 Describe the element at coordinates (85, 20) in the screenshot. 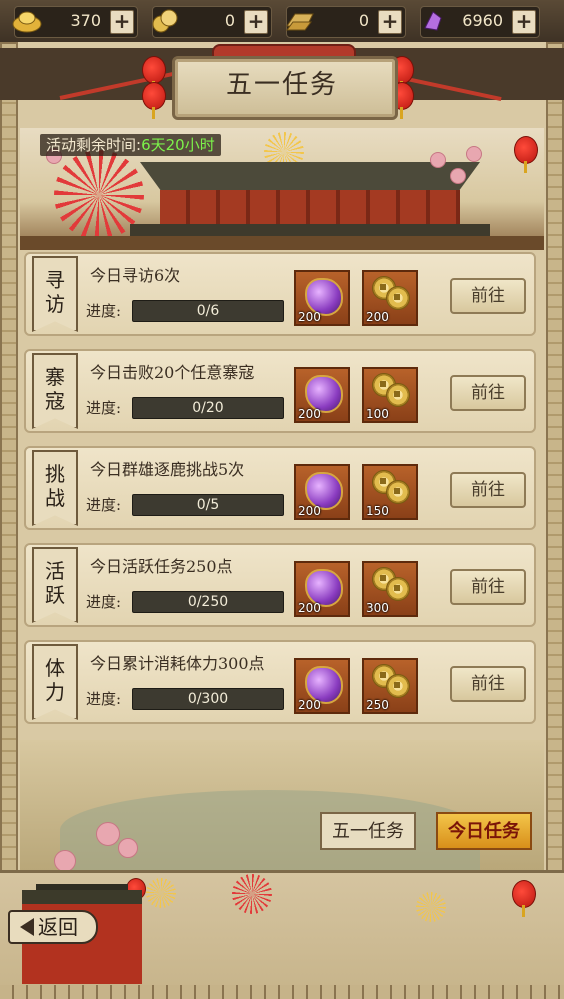

I see `gold-value: 370` at that location.